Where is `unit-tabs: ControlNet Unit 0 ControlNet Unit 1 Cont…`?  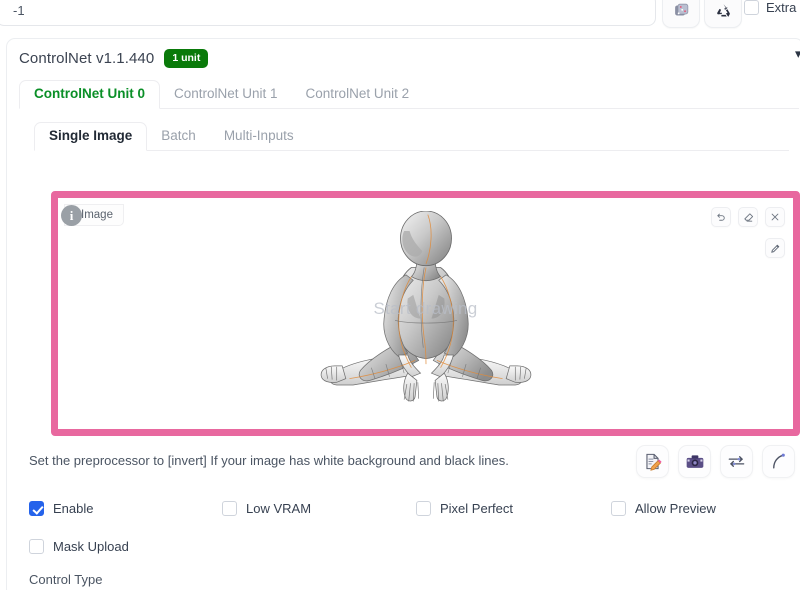 unit-tabs: ControlNet Unit 0 ControlNet Unit 1 Cont… is located at coordinates (409, 94).